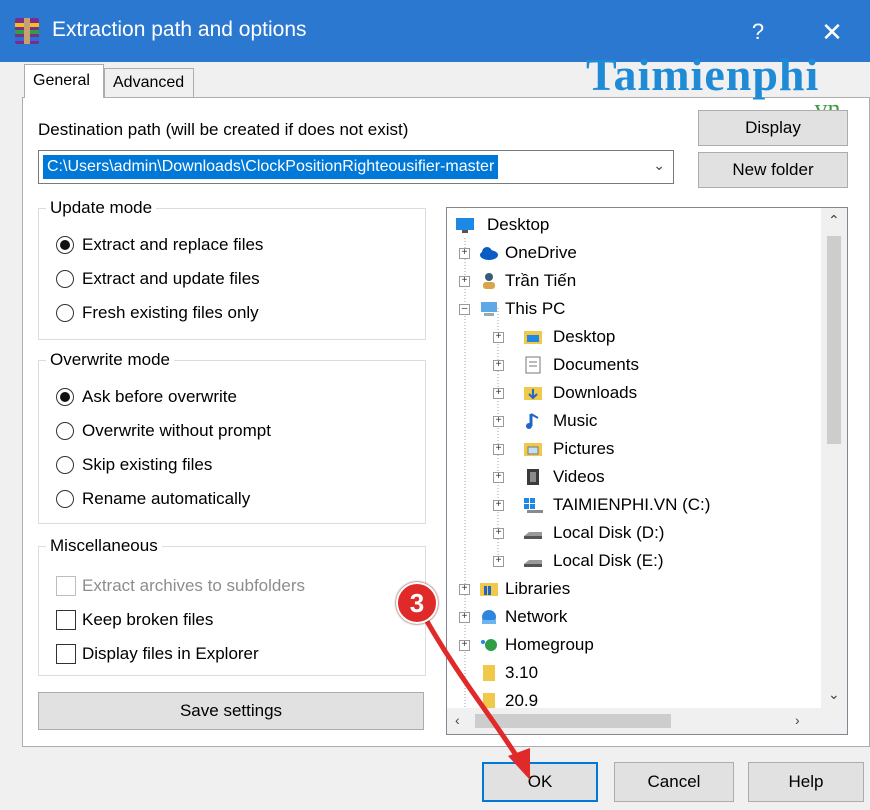 The image size is (870, 810). I want to click on step-badge: 3, so click(417, 603).